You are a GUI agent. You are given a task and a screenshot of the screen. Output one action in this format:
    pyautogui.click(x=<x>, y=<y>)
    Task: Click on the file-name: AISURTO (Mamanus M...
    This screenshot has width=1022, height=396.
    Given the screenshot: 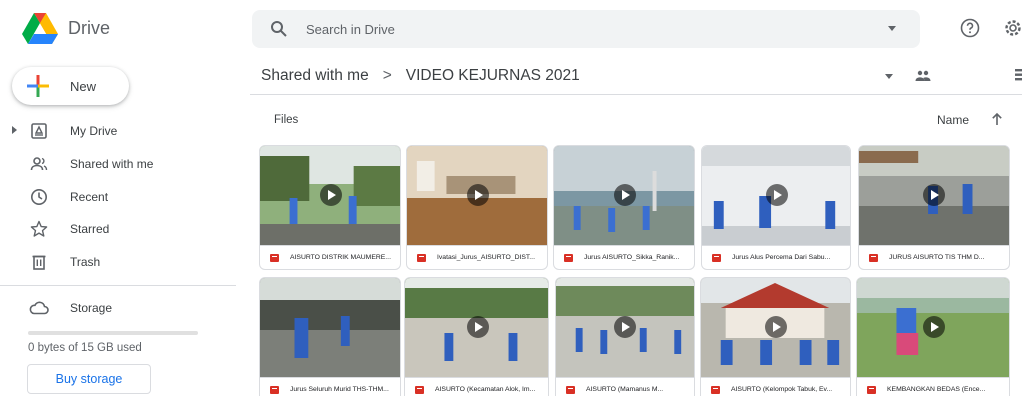 What is the action you would take?
    pyautogui.click(x=625, y=389)
    